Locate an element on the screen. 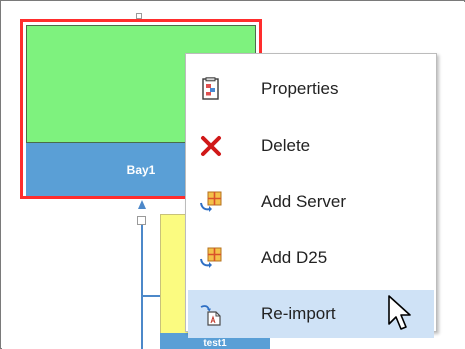  connection-arrow is located at coordinates (142, 204).